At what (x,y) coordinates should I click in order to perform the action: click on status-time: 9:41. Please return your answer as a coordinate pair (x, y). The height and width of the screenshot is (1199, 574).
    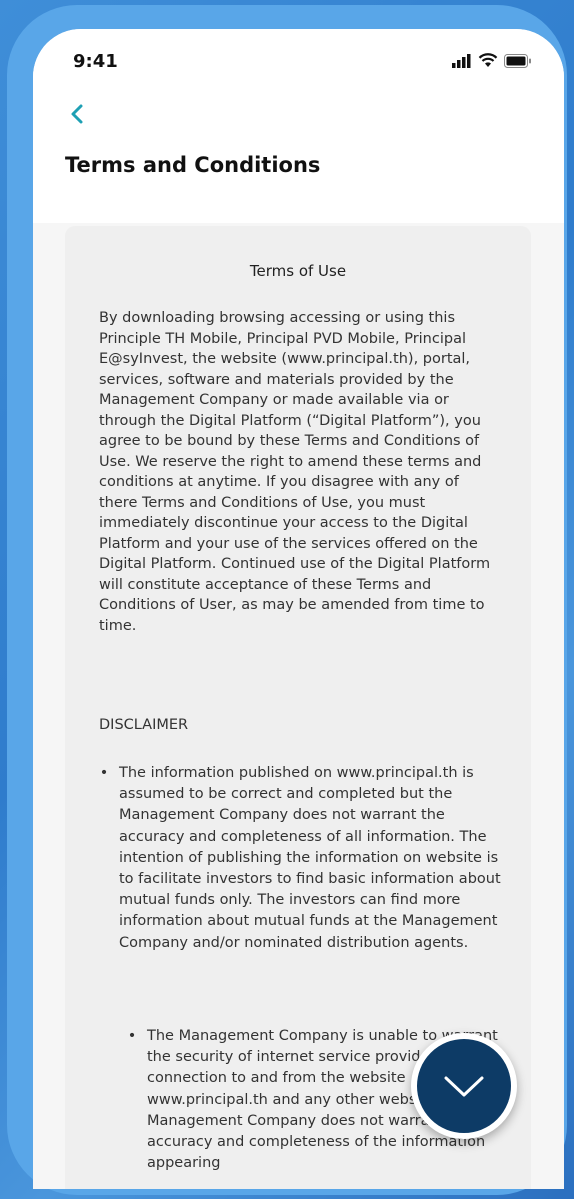
    Looking at the image, I should click on (95, 61).